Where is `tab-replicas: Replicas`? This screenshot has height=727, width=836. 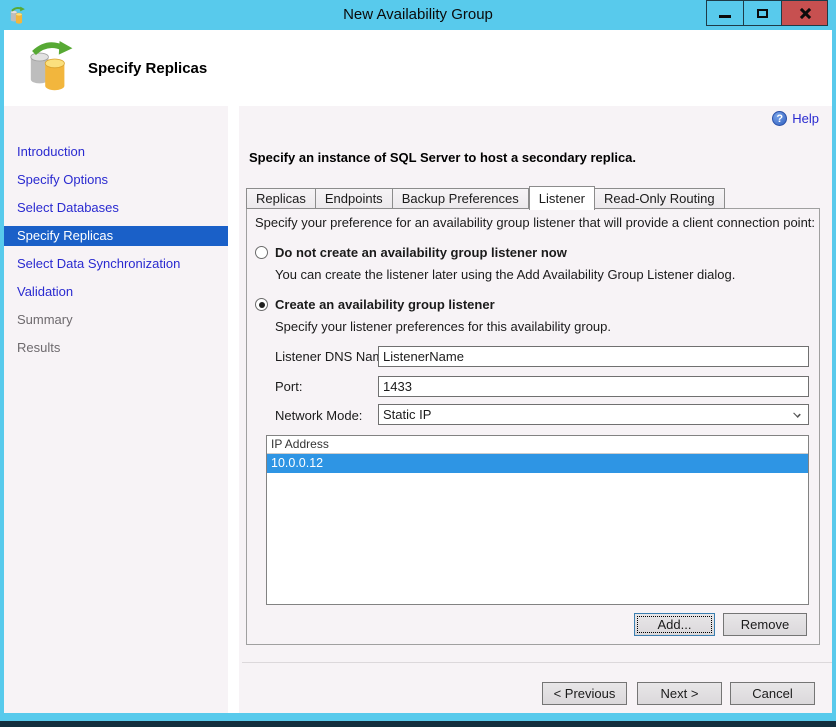
tab-replicas: Replicas is located at coordinates (281, 198).